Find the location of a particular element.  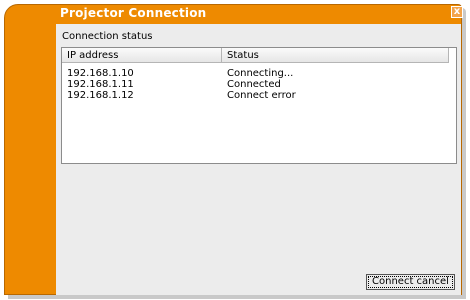

row-ip-address: 192.168.1.11 is located at coordinates (100, 84).